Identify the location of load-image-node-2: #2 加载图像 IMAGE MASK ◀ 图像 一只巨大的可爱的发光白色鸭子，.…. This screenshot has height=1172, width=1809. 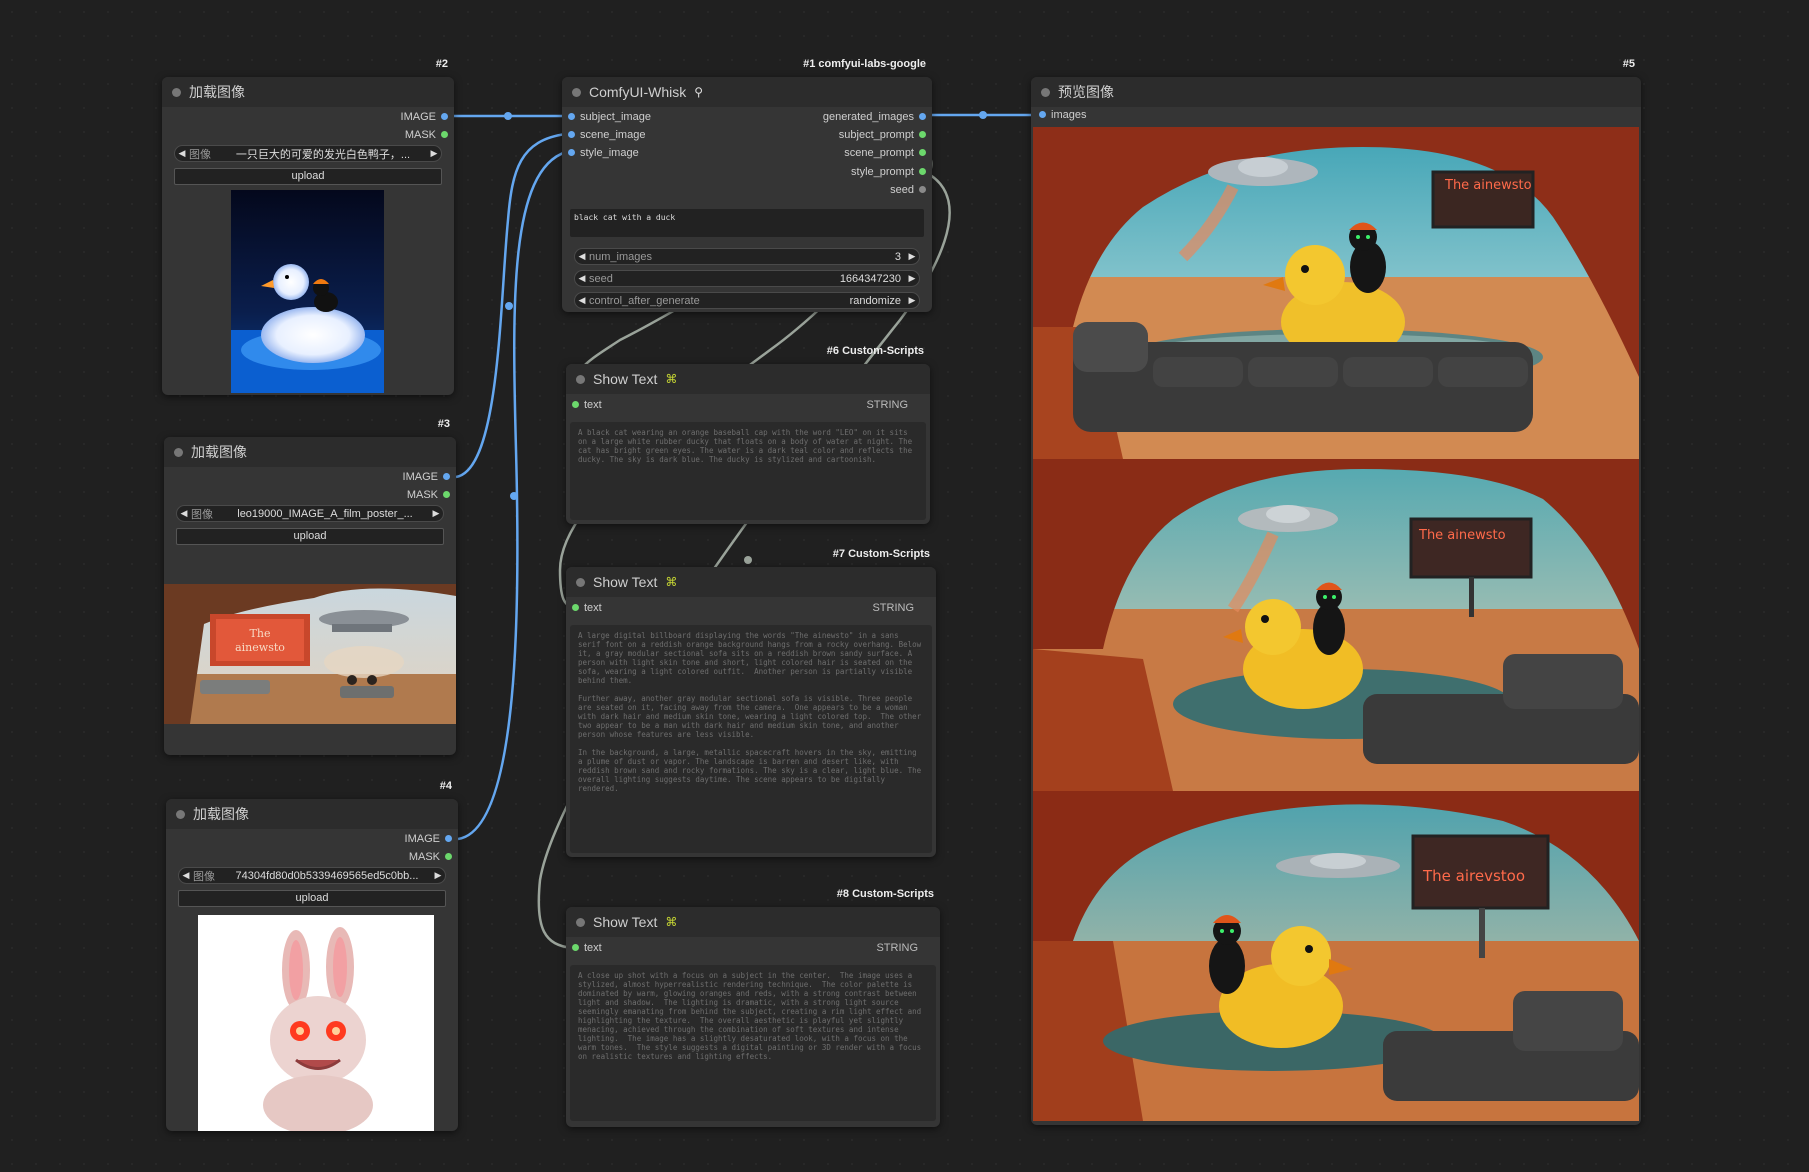
(308, 226).